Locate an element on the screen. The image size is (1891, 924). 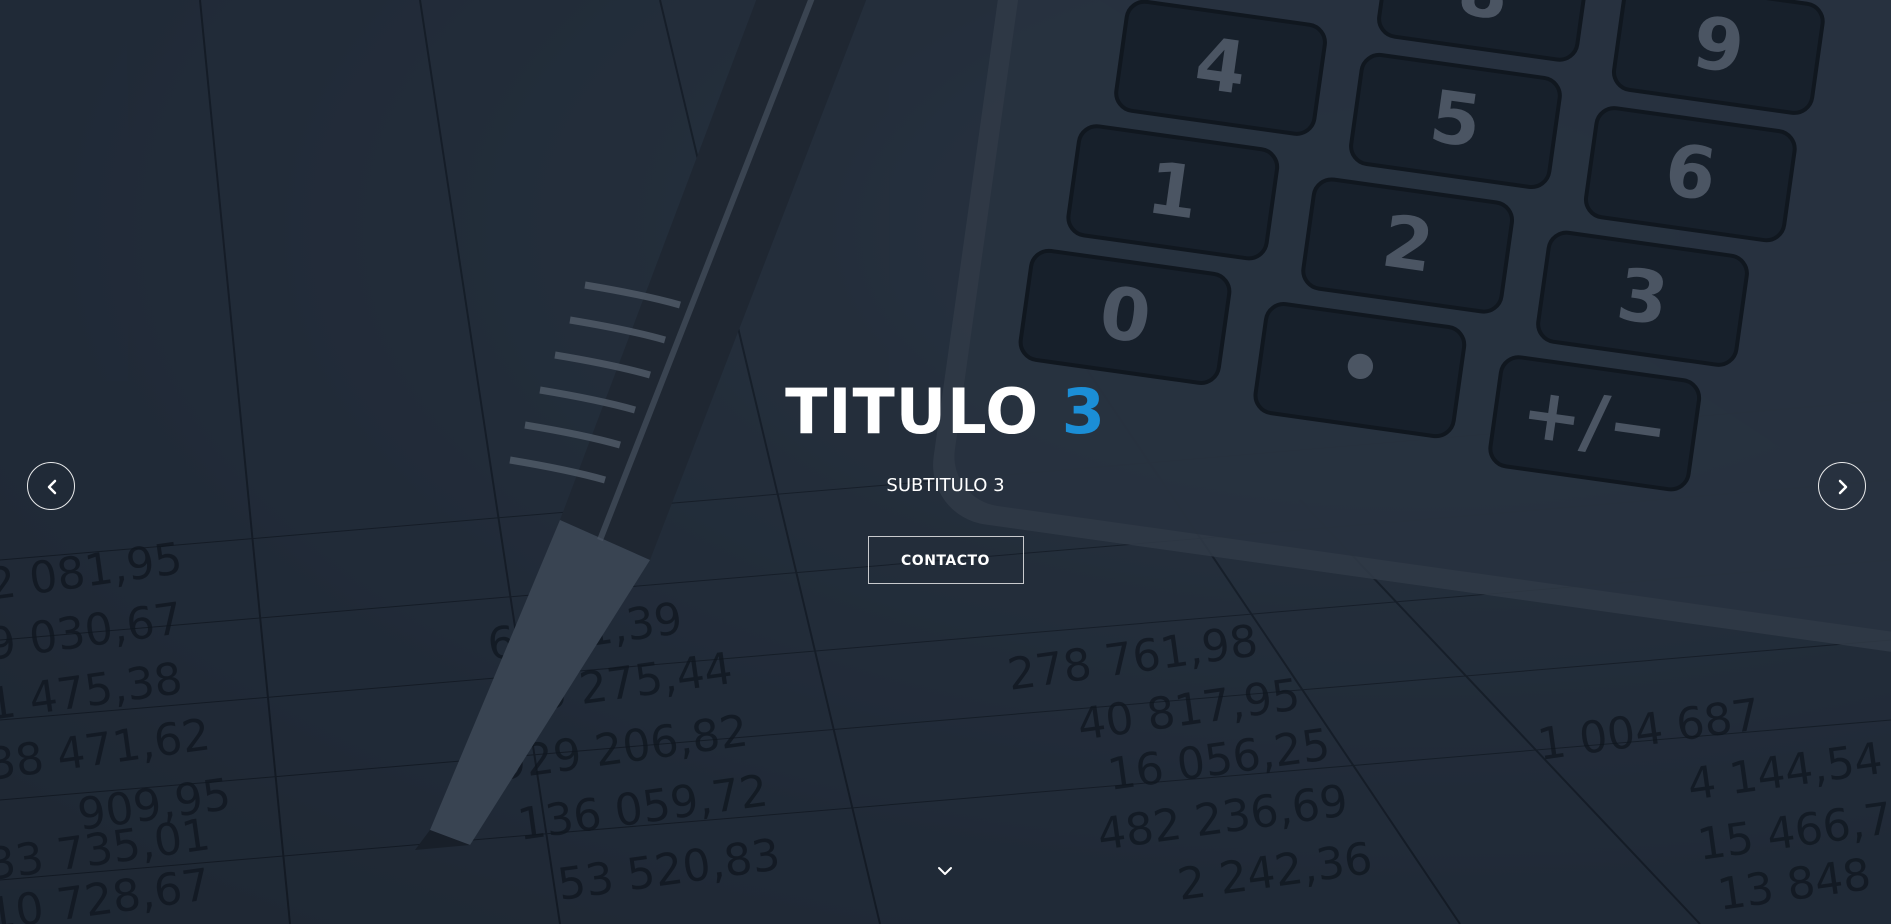
slide-title-accent: 3 is located at coordinates (1083, 411).